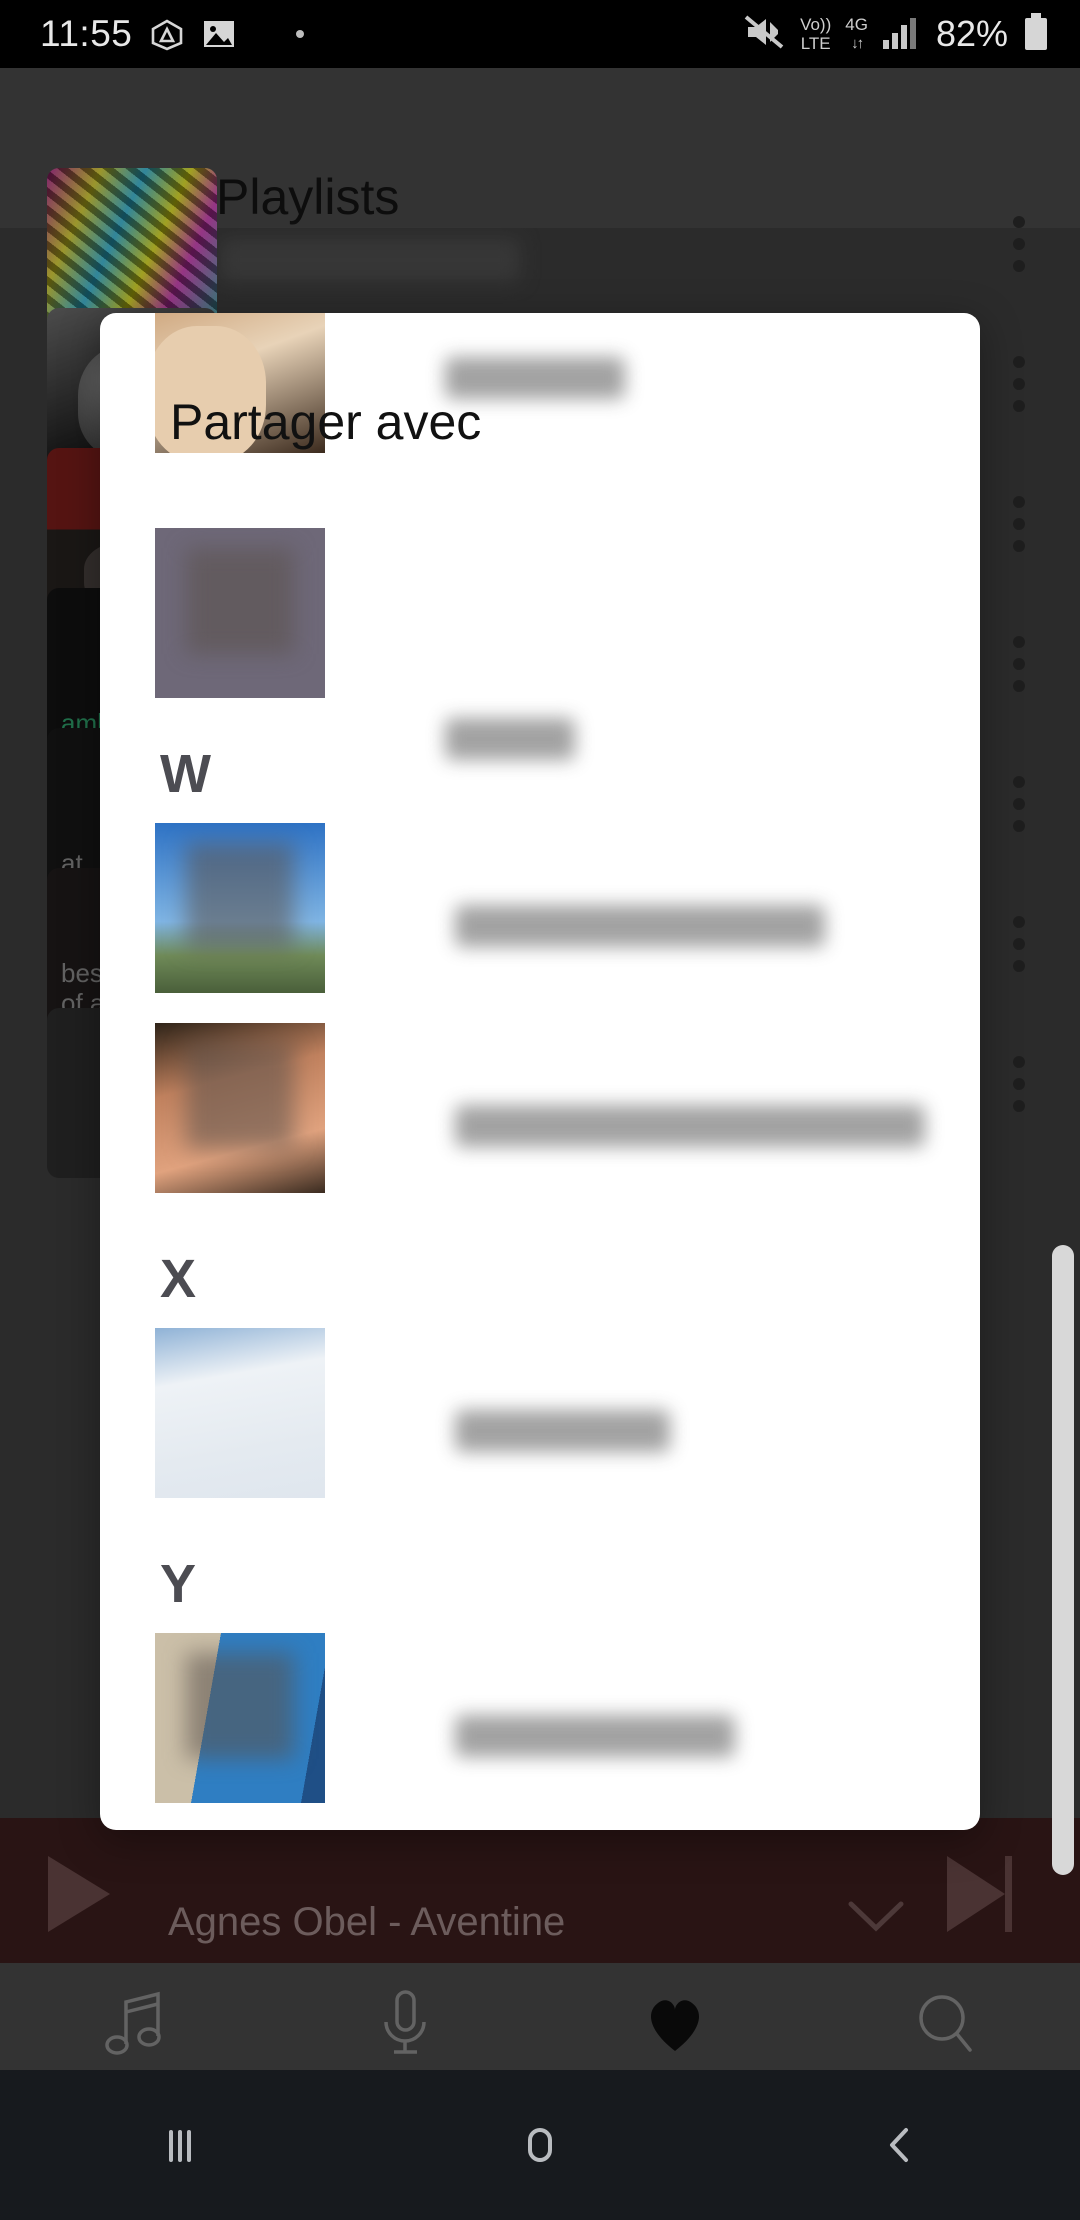 This screenshot has width=1080, height=2220. I want to click on android-nav-bar, so click(540, 2145).